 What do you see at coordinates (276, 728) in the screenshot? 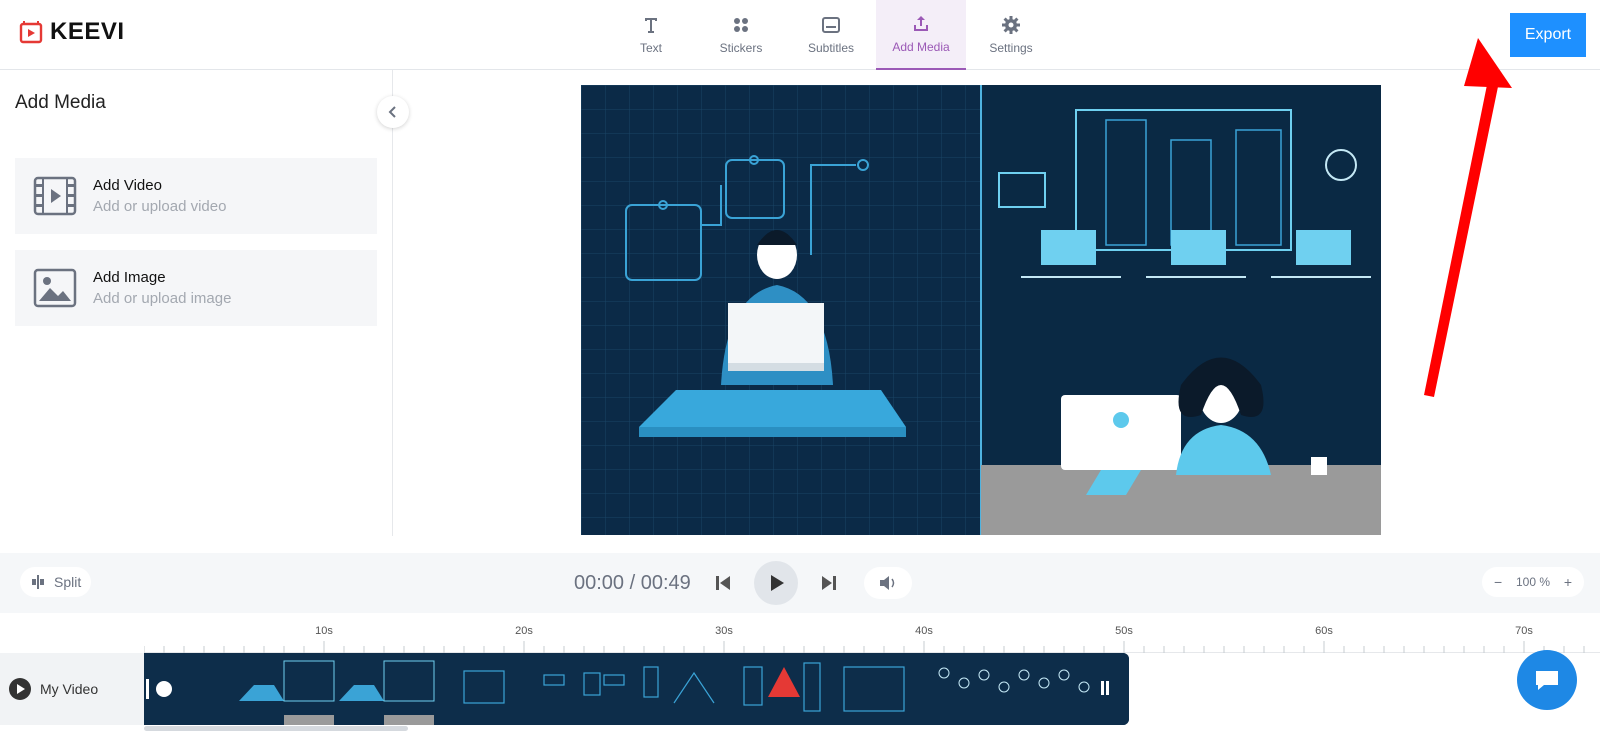
I see `timeline-scrollbar` at bounding box center [276, 728].